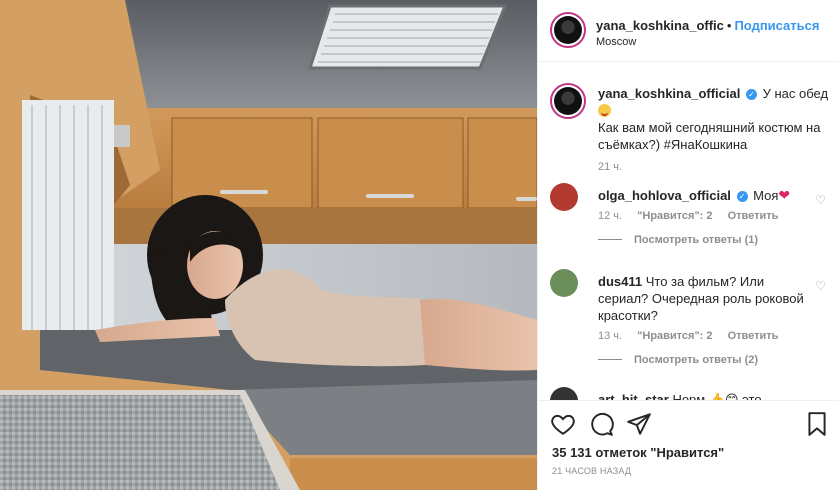  Describe the element at coordinates (633, 396) in the screenshot. I see `comment-username: art_hit_star` at that location.